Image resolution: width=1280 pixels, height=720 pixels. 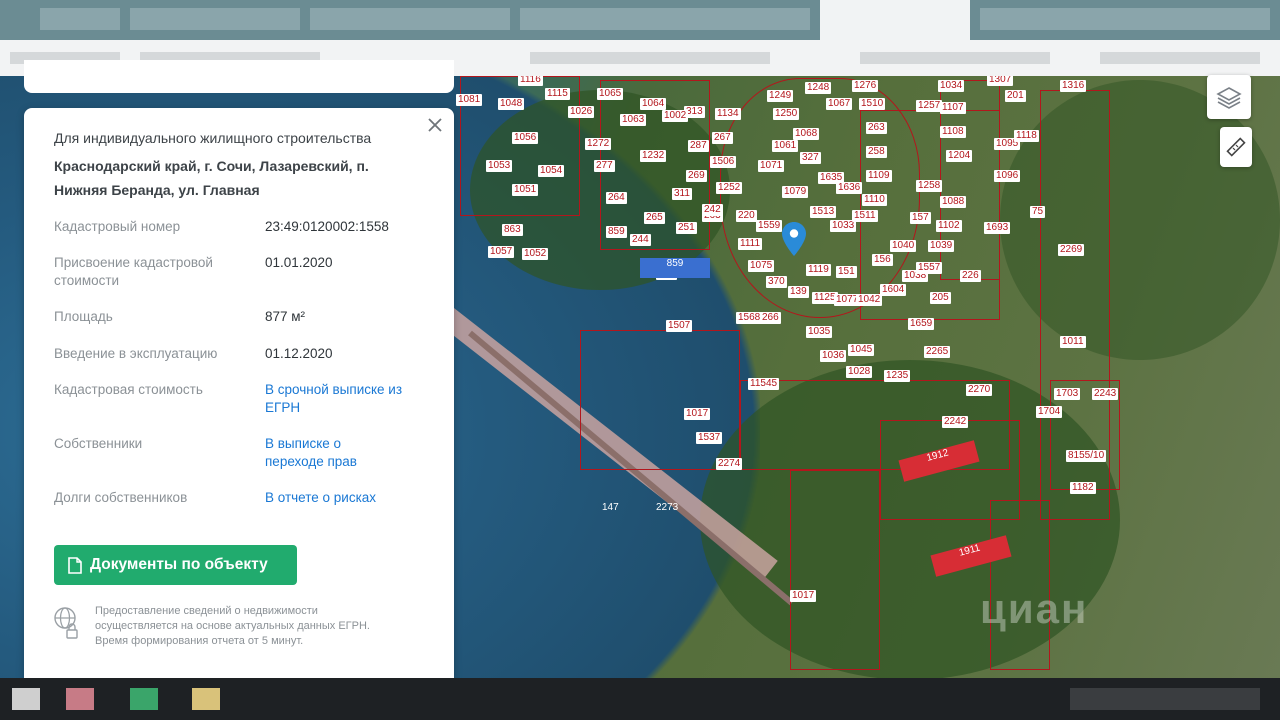 What do you see at coordinates (75, 565) in the screenshot?
I see `document-icon` at bounding box center [75, 565].